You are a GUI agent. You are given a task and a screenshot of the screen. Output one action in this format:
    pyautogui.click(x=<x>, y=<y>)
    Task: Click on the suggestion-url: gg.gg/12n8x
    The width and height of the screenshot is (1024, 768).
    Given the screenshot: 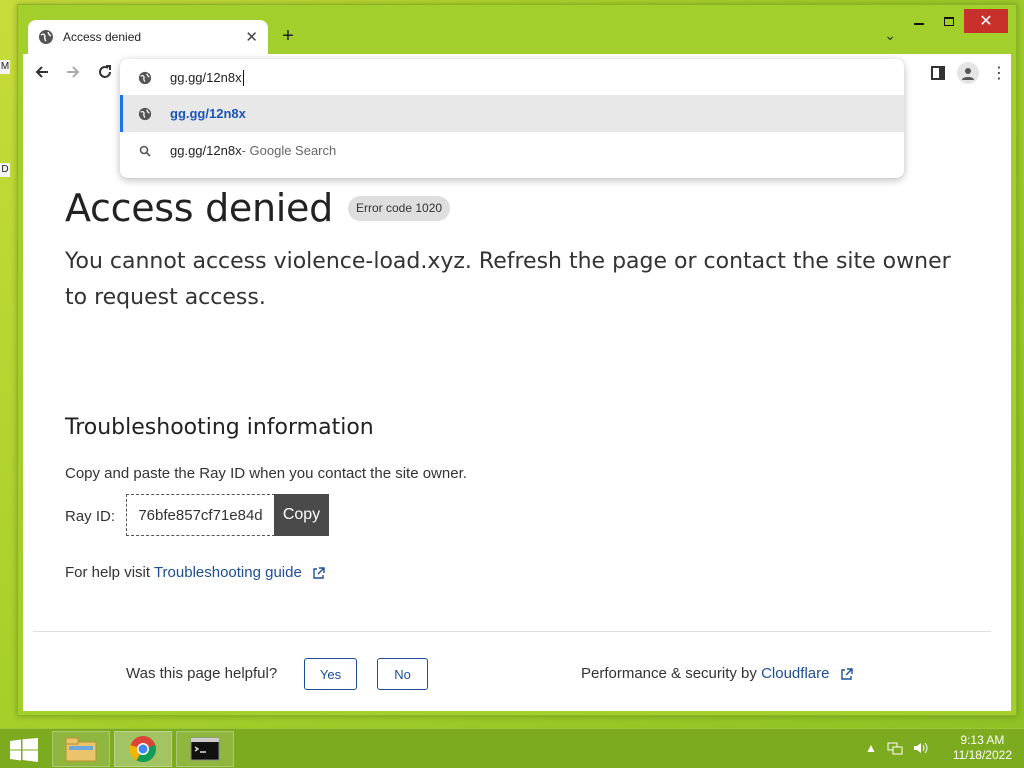 What is the action you would take?
    pyautogui.click(x=512, y=113)
    